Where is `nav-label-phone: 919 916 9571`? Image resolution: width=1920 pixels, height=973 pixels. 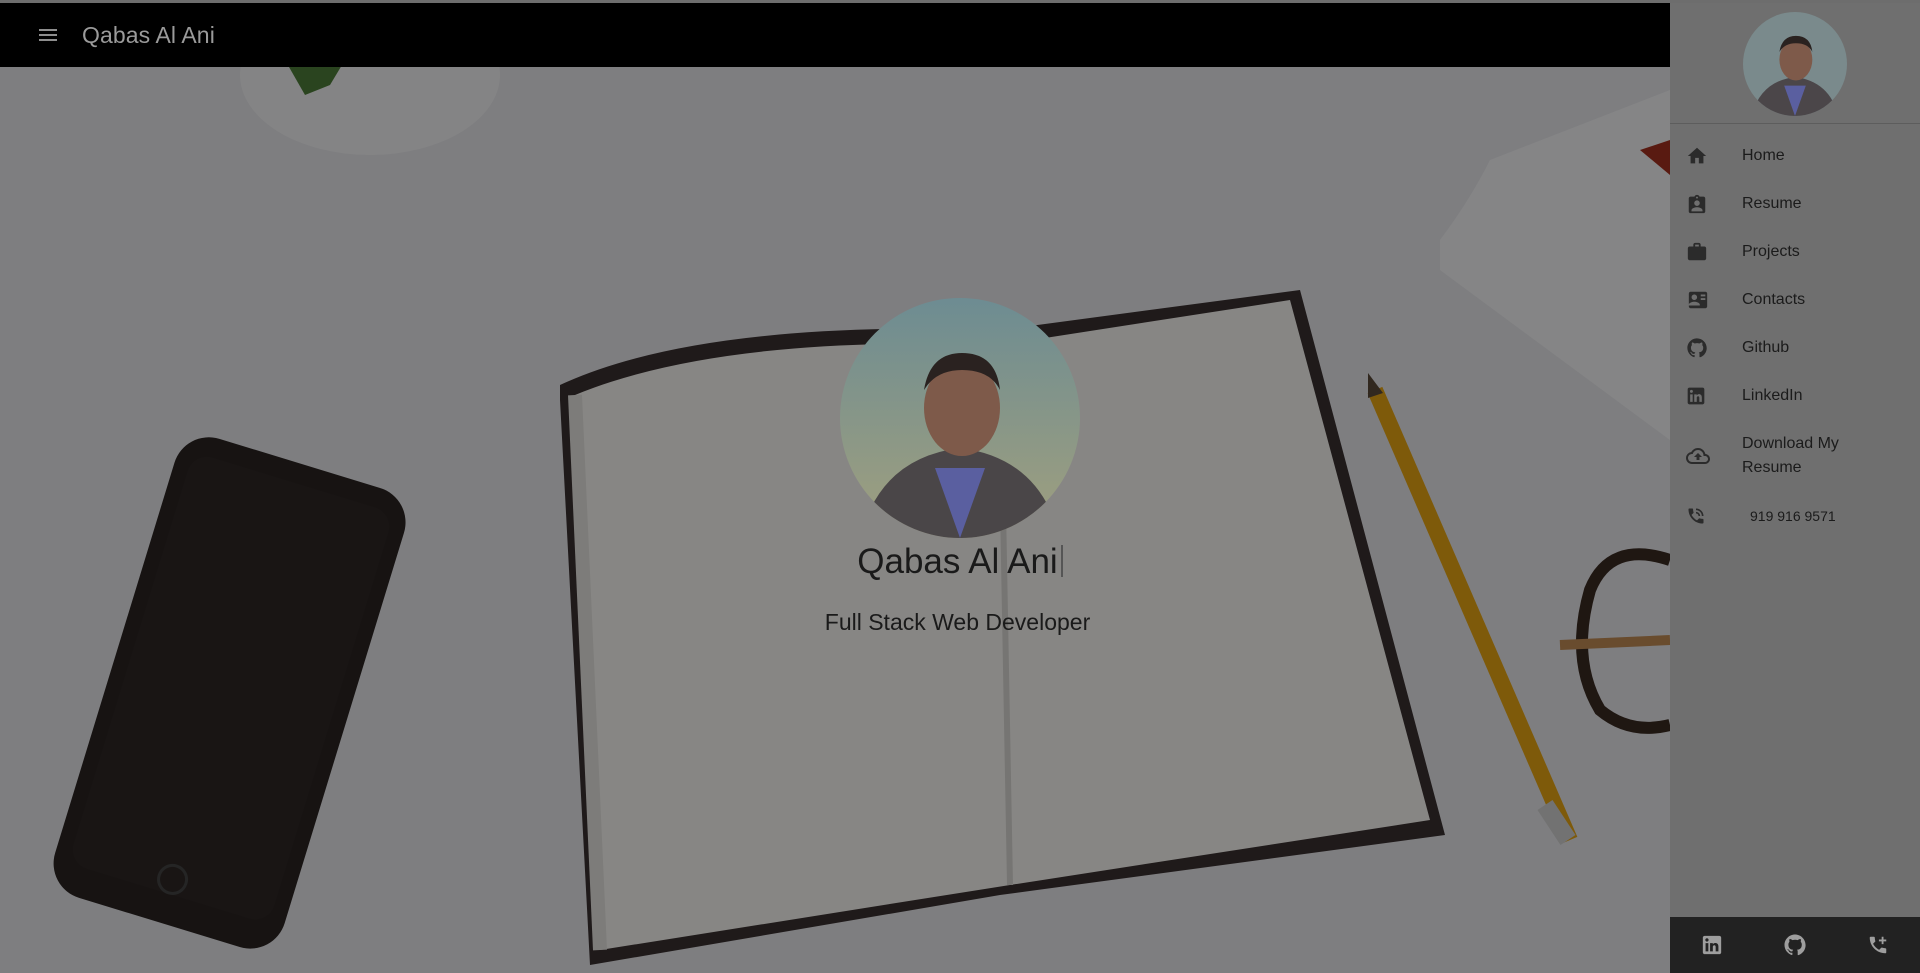 nav-label-phone: 919 916 9571 is located at coordinates (1793, 516).